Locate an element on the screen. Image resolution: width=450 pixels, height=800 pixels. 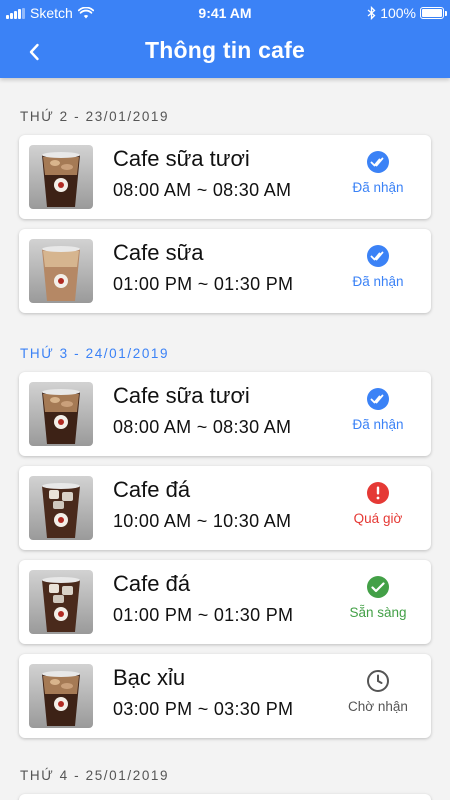
order-card: Cafe đá 10:00 AM ~ 10:30 AM Quá giờ is located at coordinates (225, 508).